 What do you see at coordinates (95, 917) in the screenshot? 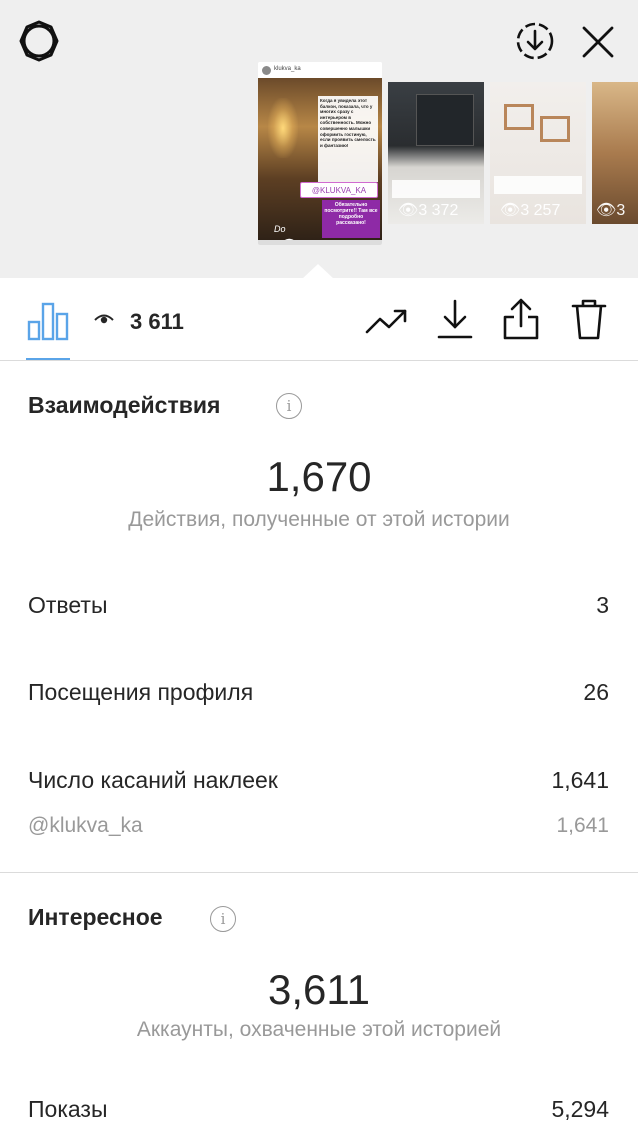
I see `section-title-discovery: Интересное` at bounding box center [95, 917].